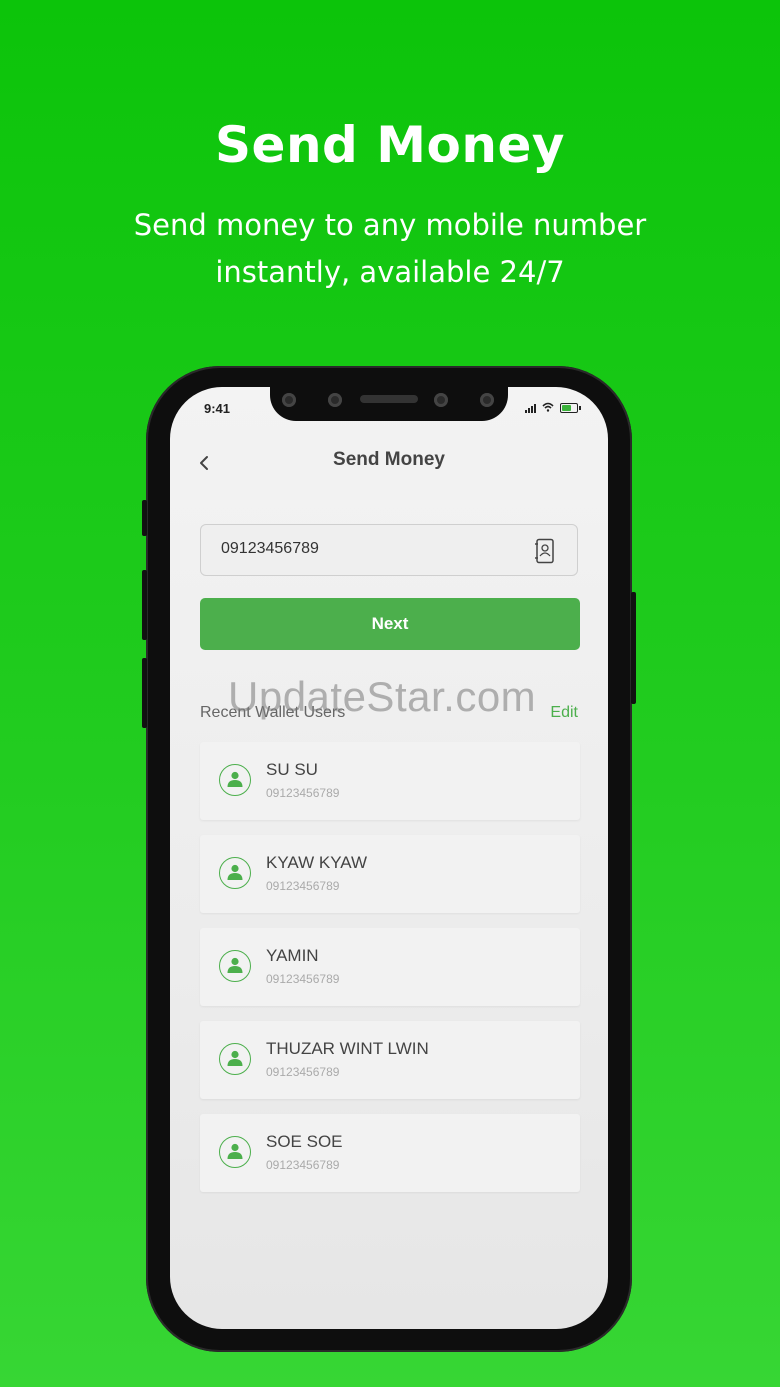 This screenshot has width=780, height=1387. What do you see at coordinates (390, 967) in the screenshot?
I see `user-card-yamin: YAMIN 09123456789` at bounding box center [390, 967].